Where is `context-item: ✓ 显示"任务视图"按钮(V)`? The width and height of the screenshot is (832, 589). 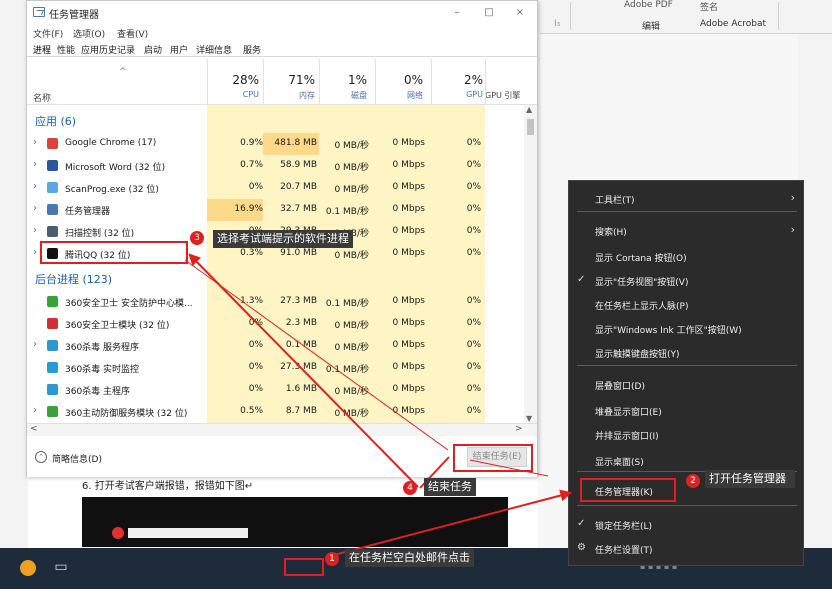
context-item: ✓ 显示"任务视图"按钮(V) is located at coordinates (687, 281).